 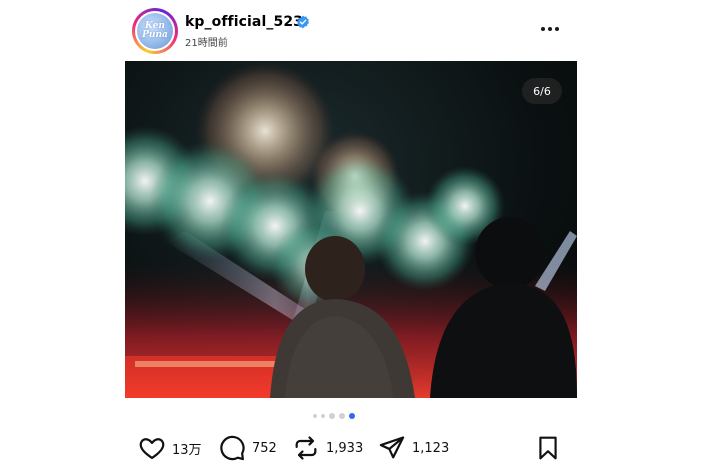 I want to click on comment-count: 752, so click(x=264, y=448).